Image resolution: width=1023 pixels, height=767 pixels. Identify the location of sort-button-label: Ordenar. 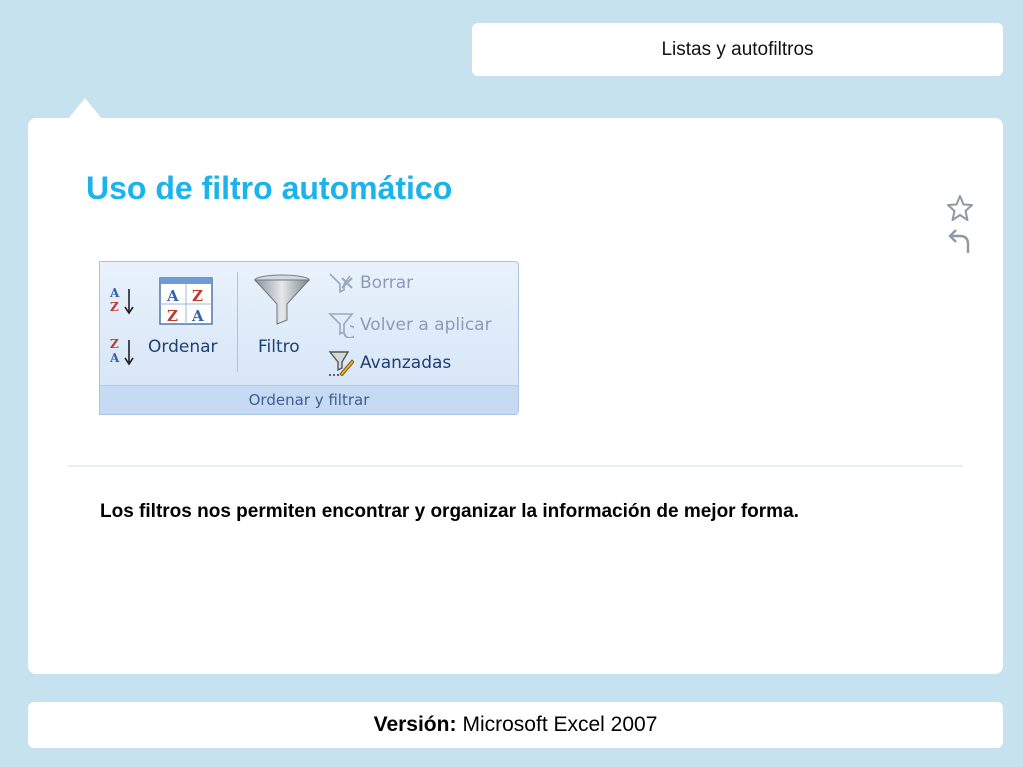
(183, 347).